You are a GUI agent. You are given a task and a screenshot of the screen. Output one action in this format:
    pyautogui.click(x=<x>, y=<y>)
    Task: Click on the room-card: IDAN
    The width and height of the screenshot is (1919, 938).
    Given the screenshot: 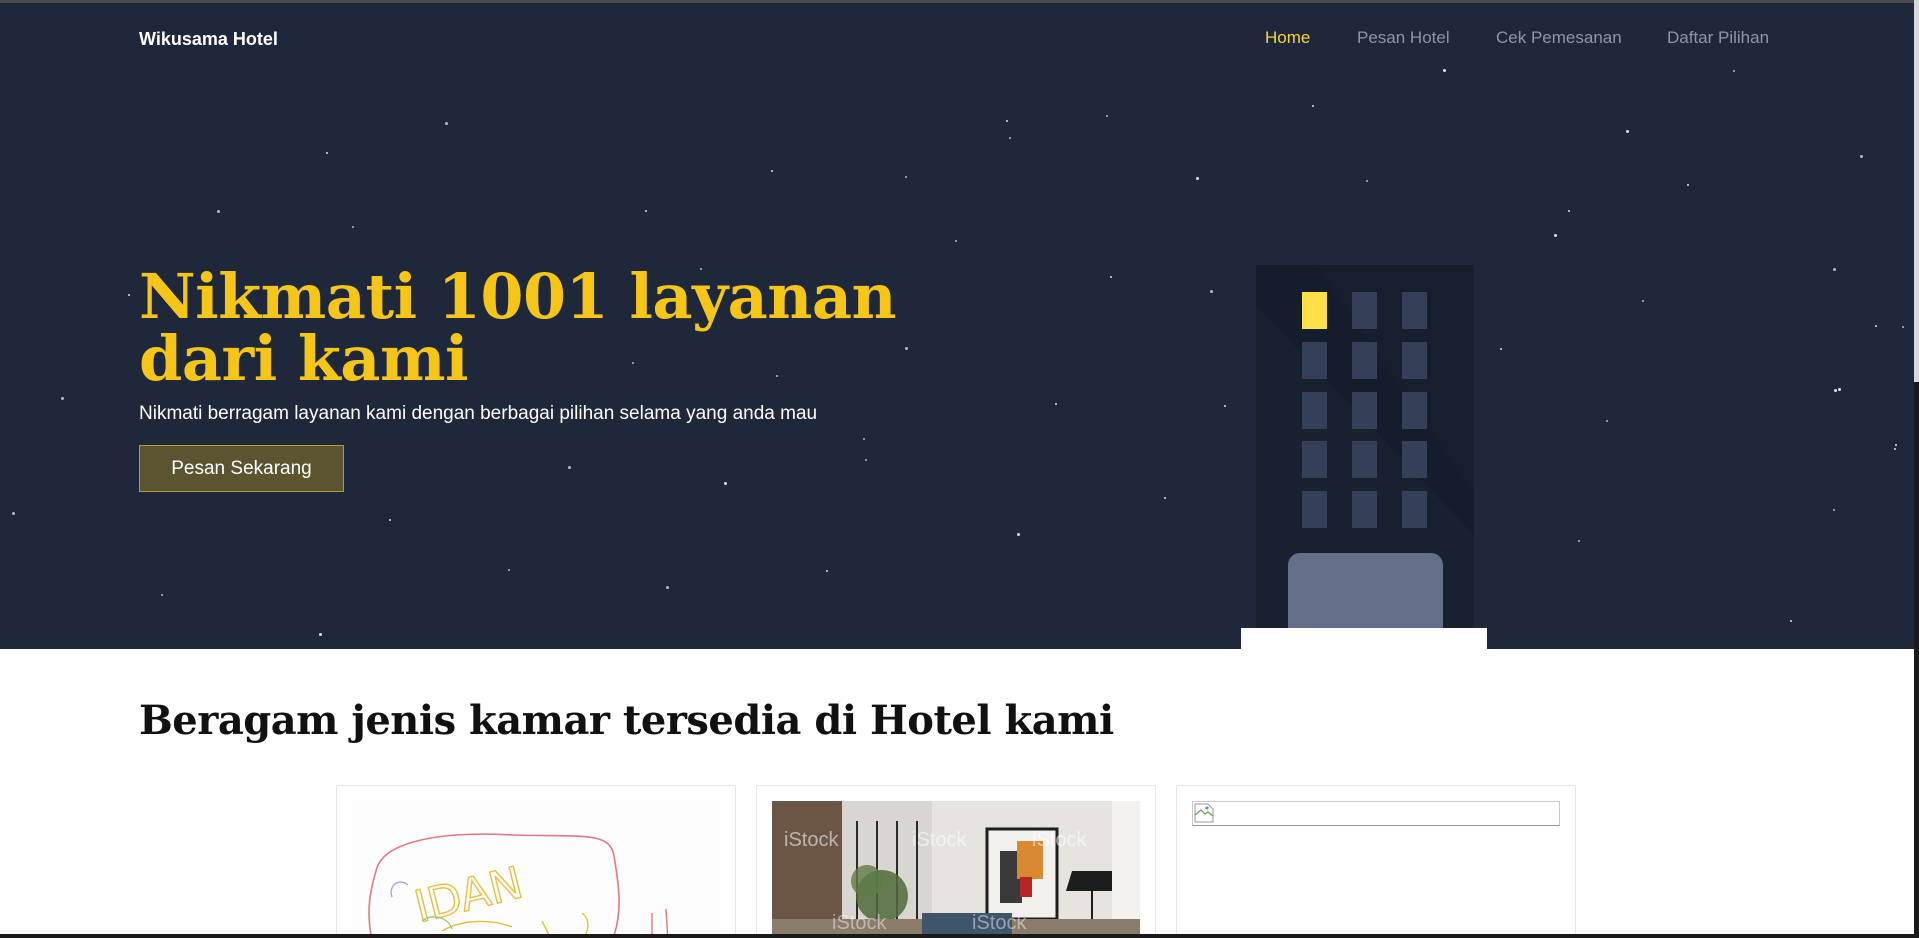 What is the action you would take?
    pyautogui.click(x=536, y=859)
    